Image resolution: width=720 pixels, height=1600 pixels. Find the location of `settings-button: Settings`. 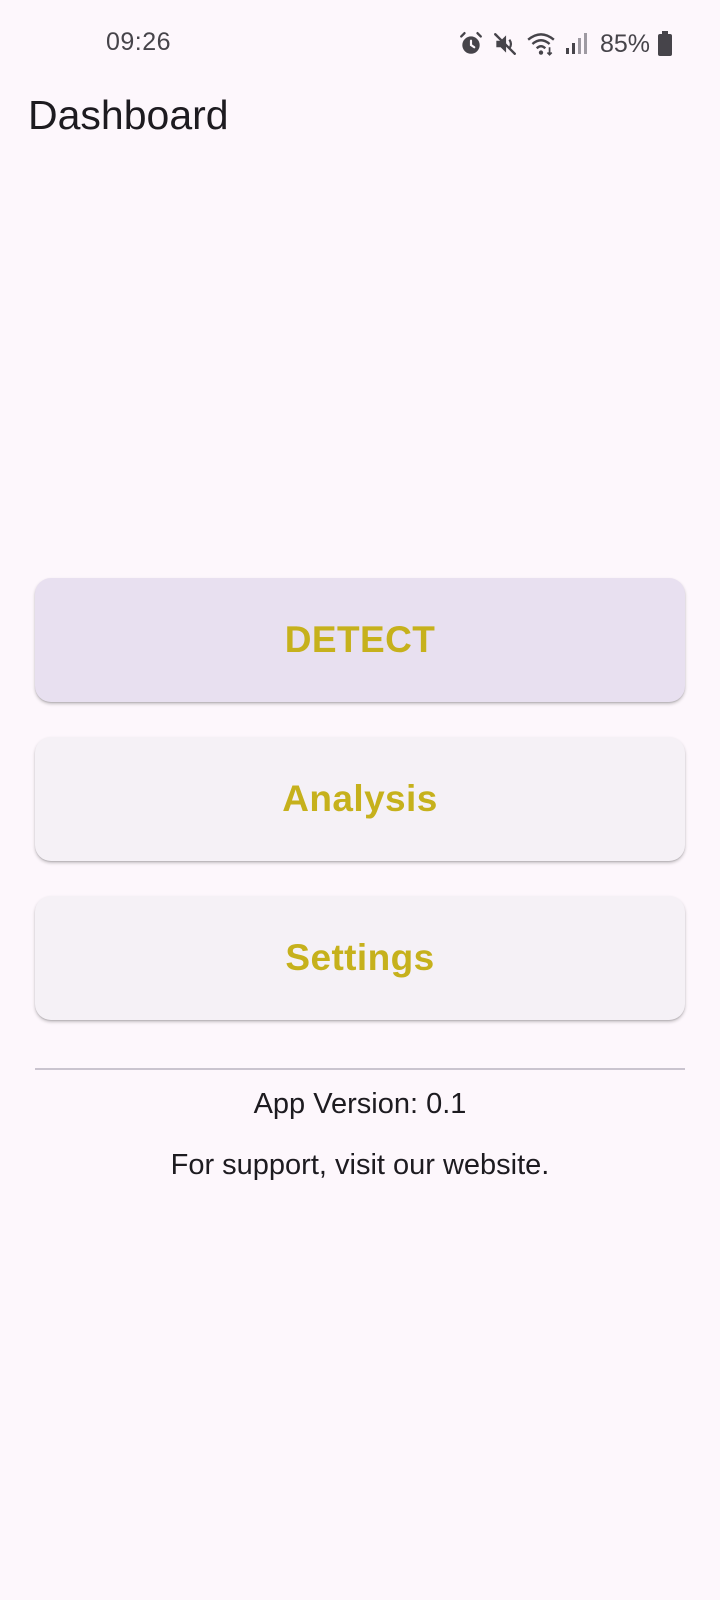

settings-button: Settings is located at coordinates (360, 958).